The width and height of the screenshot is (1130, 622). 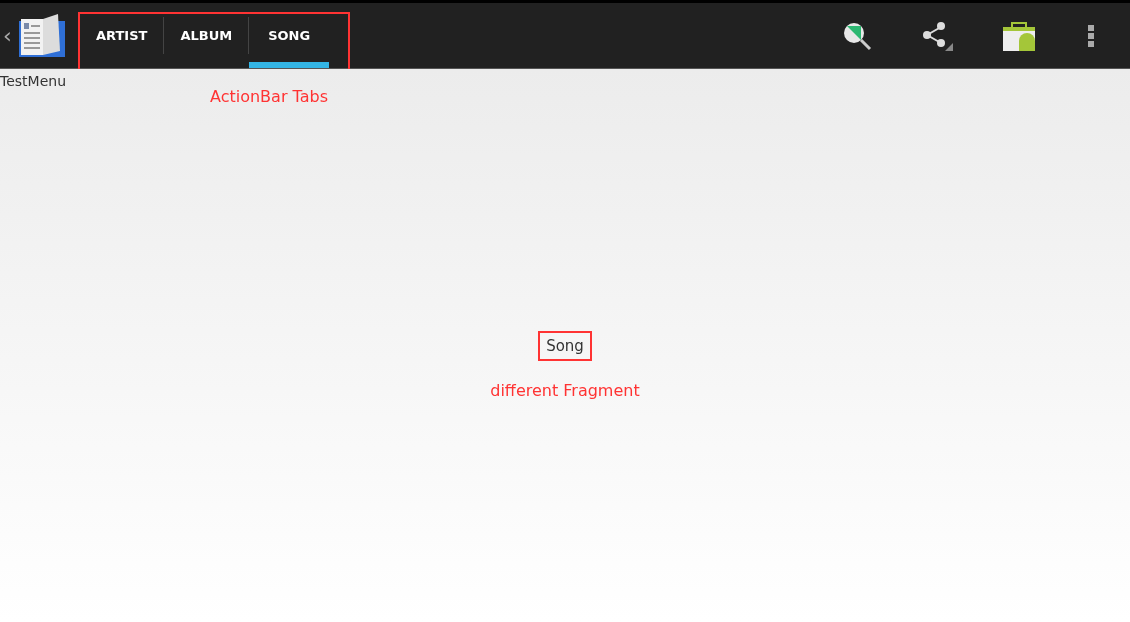 What do you see at coordinates (9, 35) in the screenshot?
I see `up-caret: ‹` at bounding box center [9, 35].